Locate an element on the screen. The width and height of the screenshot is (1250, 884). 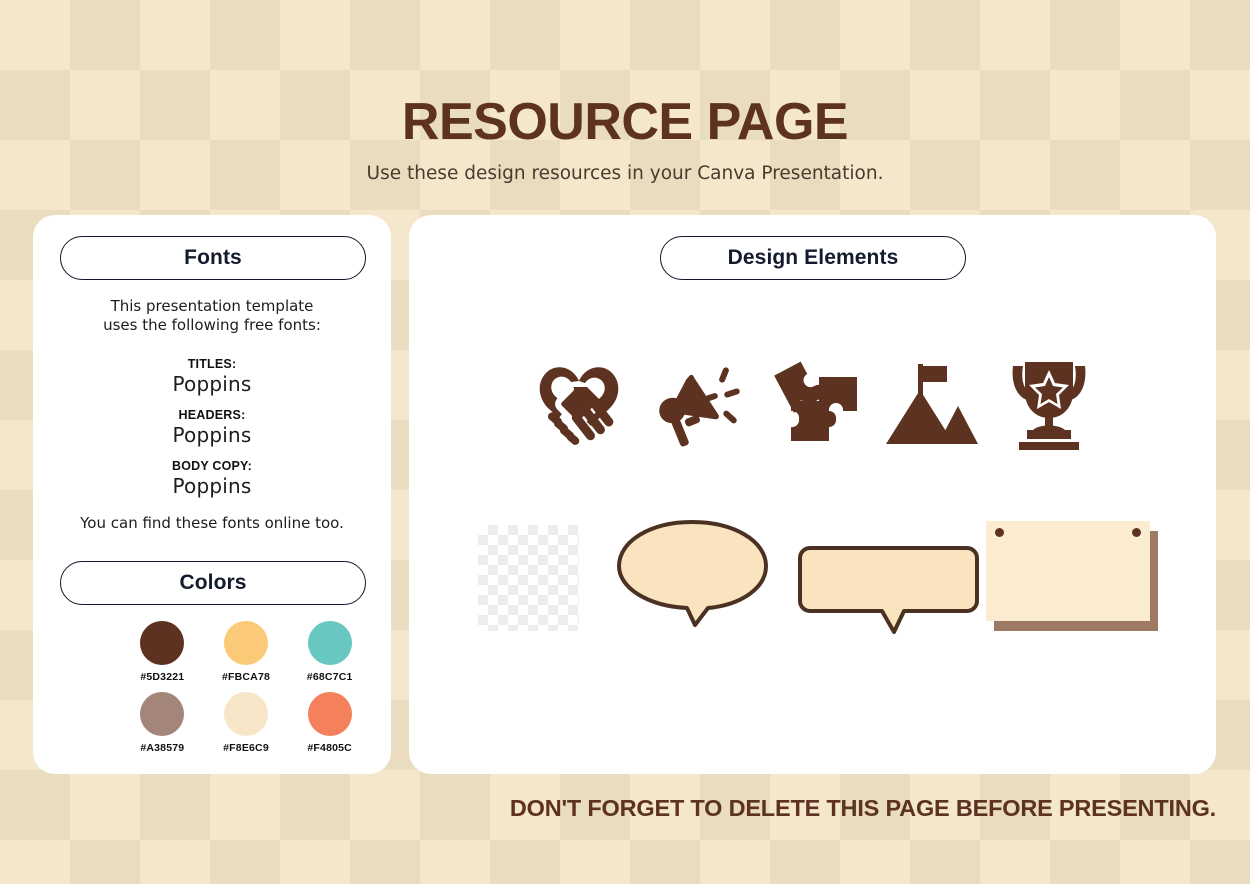
mountain-flag-glyph is located at coordinates (931, 404).